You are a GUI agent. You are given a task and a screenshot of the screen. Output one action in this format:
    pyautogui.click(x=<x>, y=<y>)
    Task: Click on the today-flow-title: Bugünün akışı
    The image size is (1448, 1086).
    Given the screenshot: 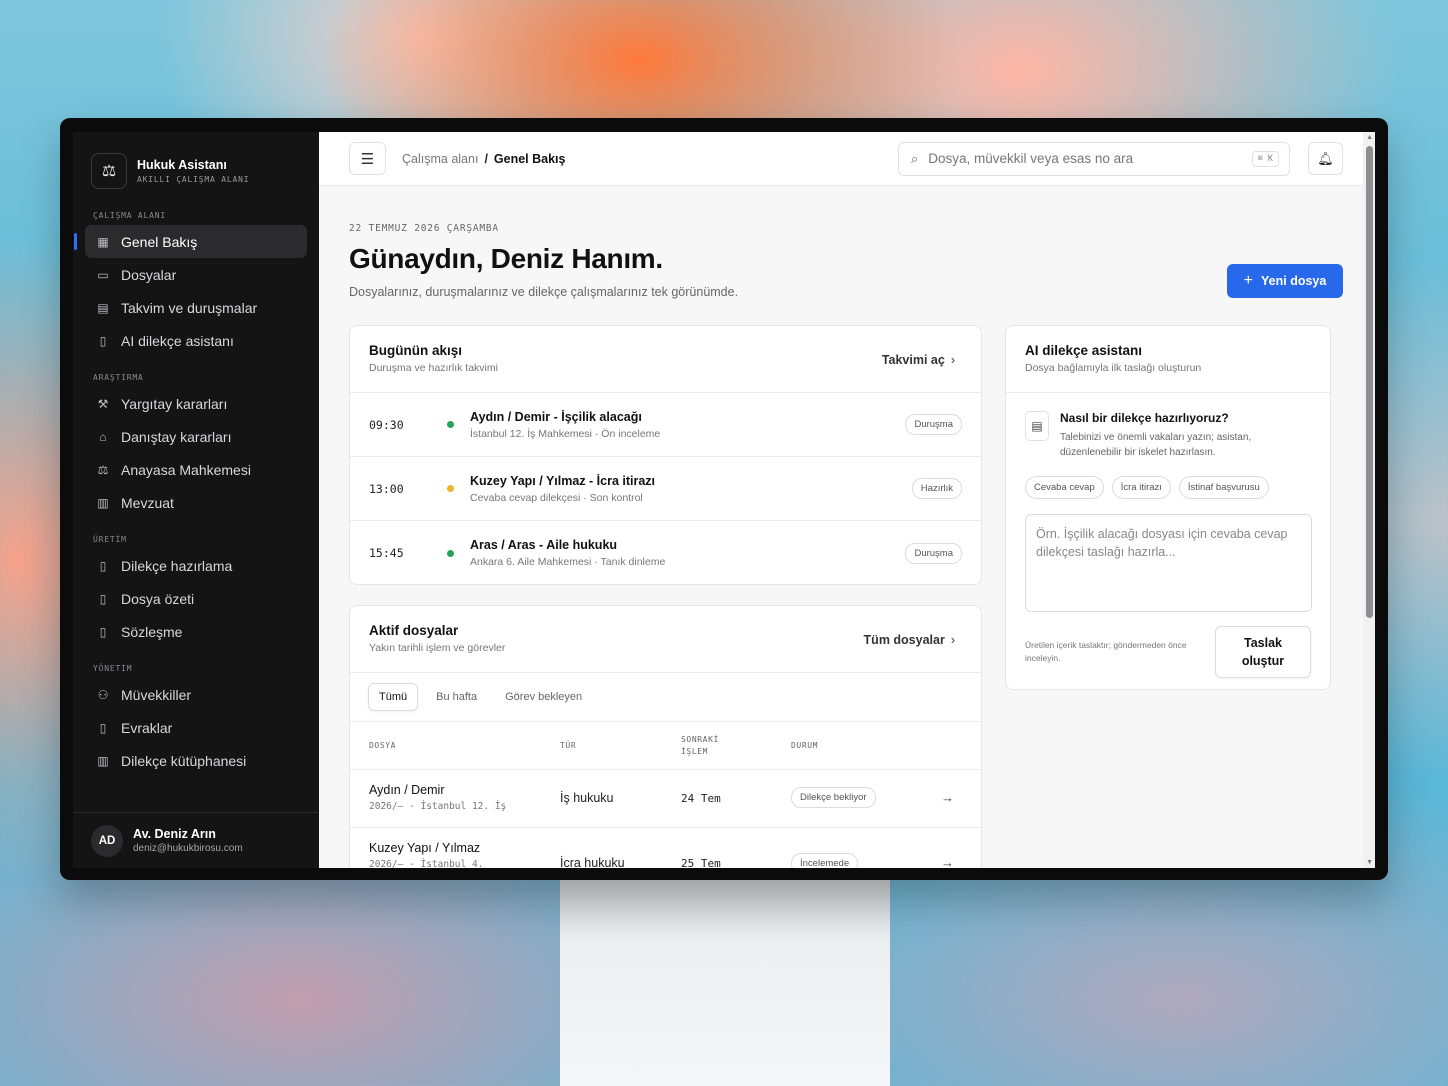 What is the action you would take?
    pyautogui.click(x=416, y=350)
    